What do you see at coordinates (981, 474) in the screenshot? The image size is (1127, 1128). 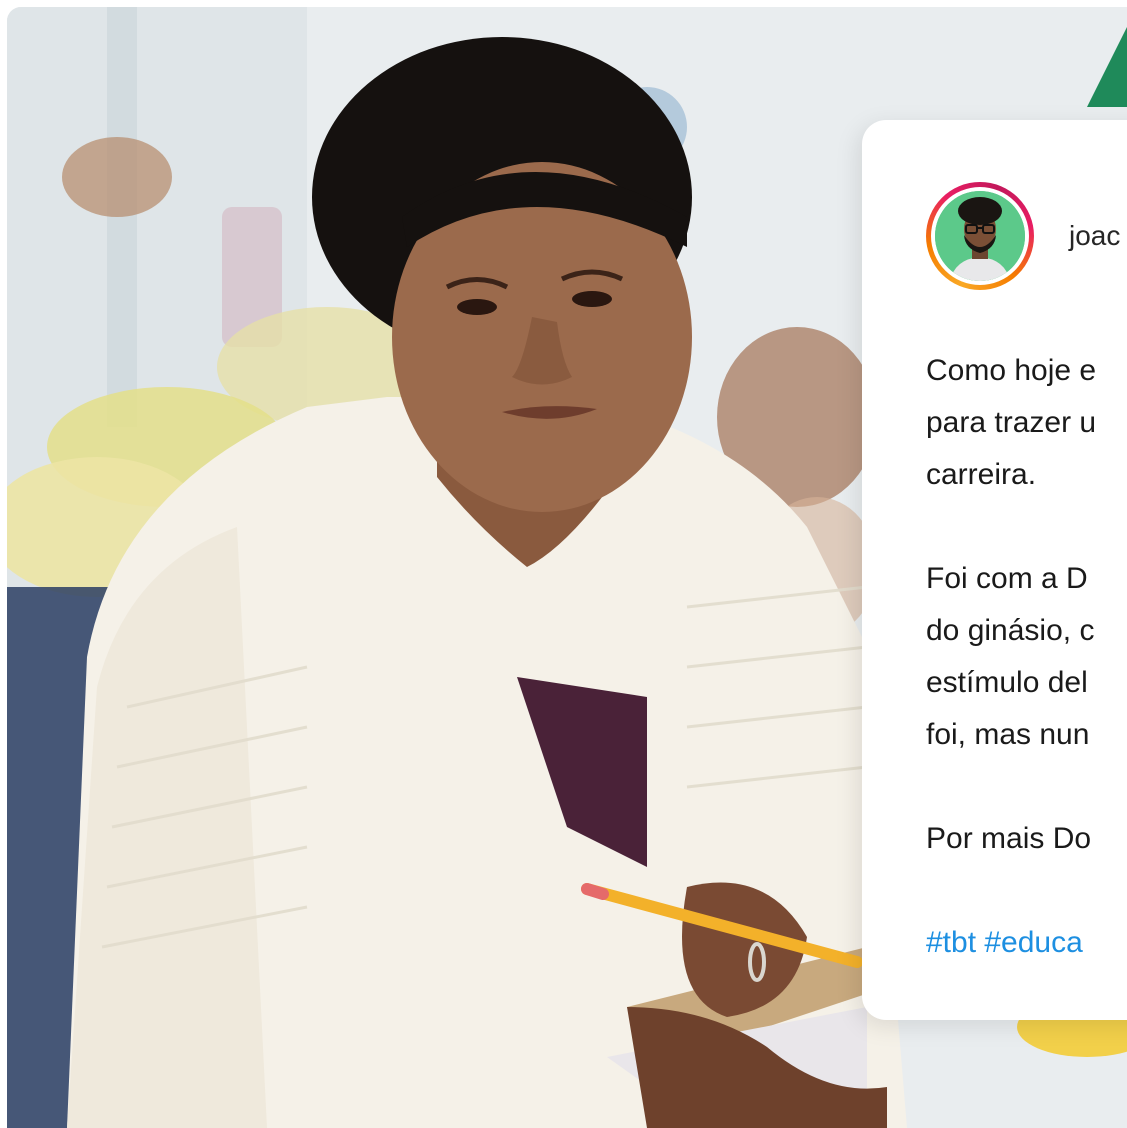 I see `caption-line: carreira.` at bounding box center [981, 474].